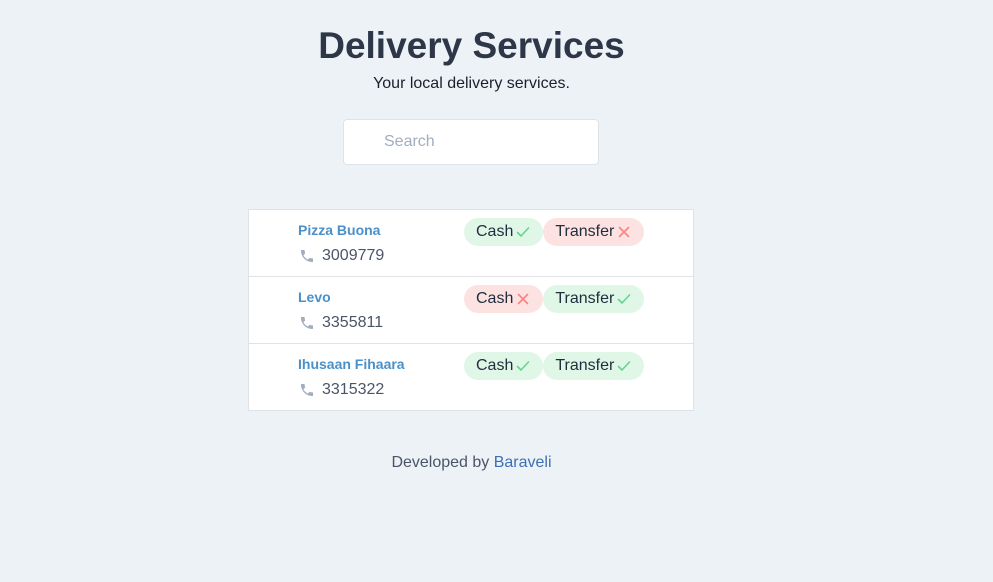 The width and height of the screenshot is (993, 582). I want to click on service-row: Ihusaan Fihaara 3315322 Cash Transfer, so click(471, 376).